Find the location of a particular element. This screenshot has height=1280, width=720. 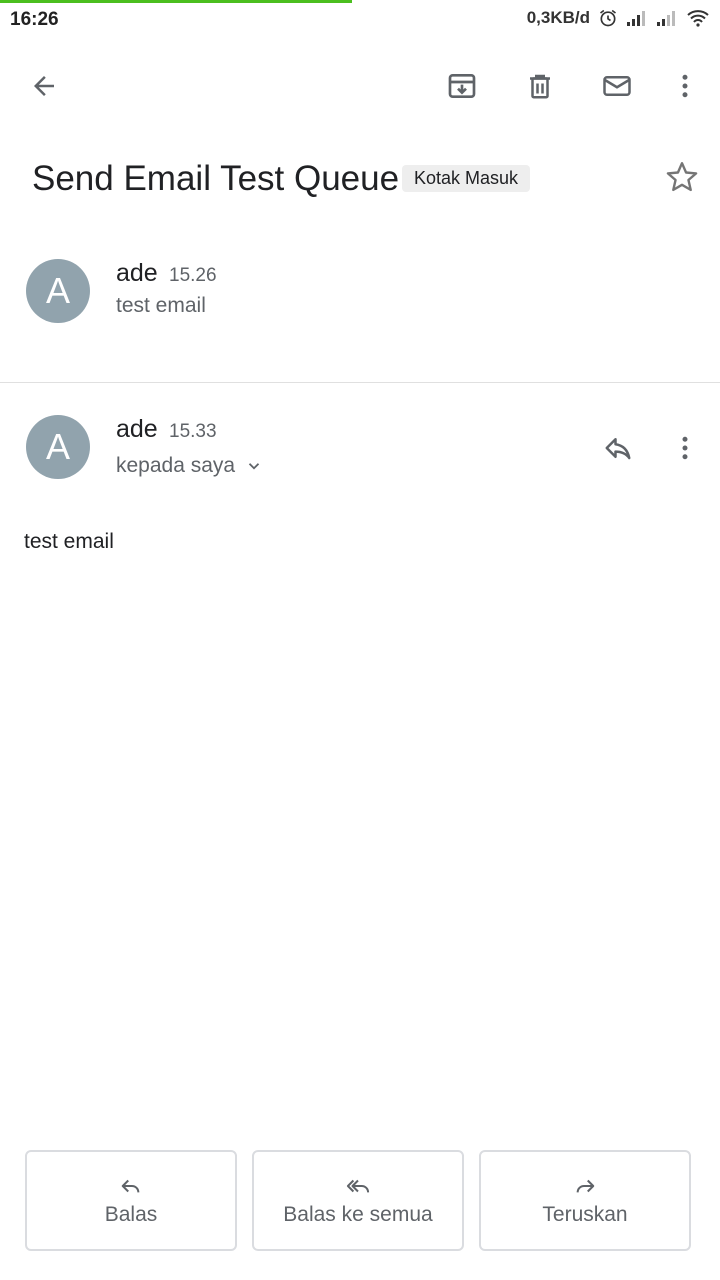

status-bar: 16:26 0,3KB/d is located at coordinates (360, 20).